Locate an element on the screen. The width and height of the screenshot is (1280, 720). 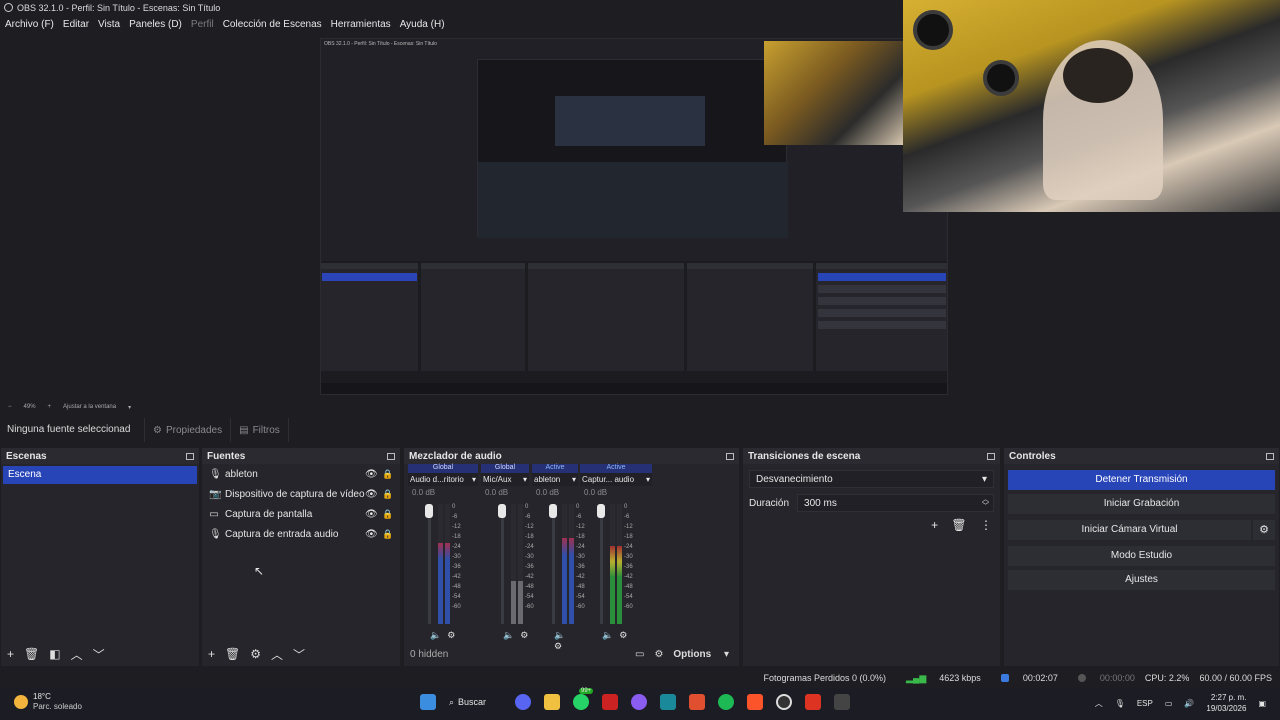
filters-button: ▤ Filtros is located at coordinates (260, 430).